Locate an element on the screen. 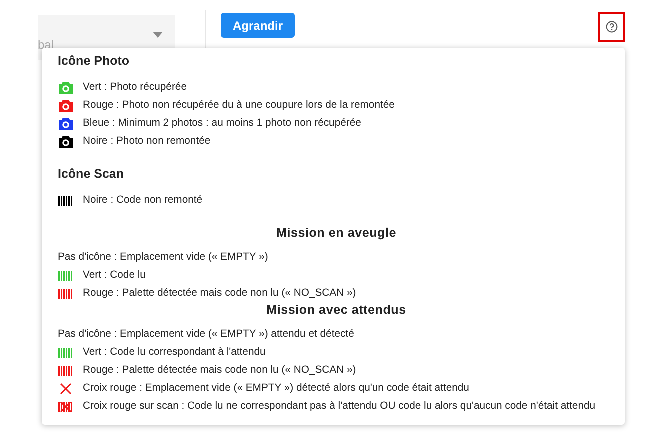 The width and height of the screenshot is (670, 443). section-title: Mission avec attendus is located at coordinates (337, 310).